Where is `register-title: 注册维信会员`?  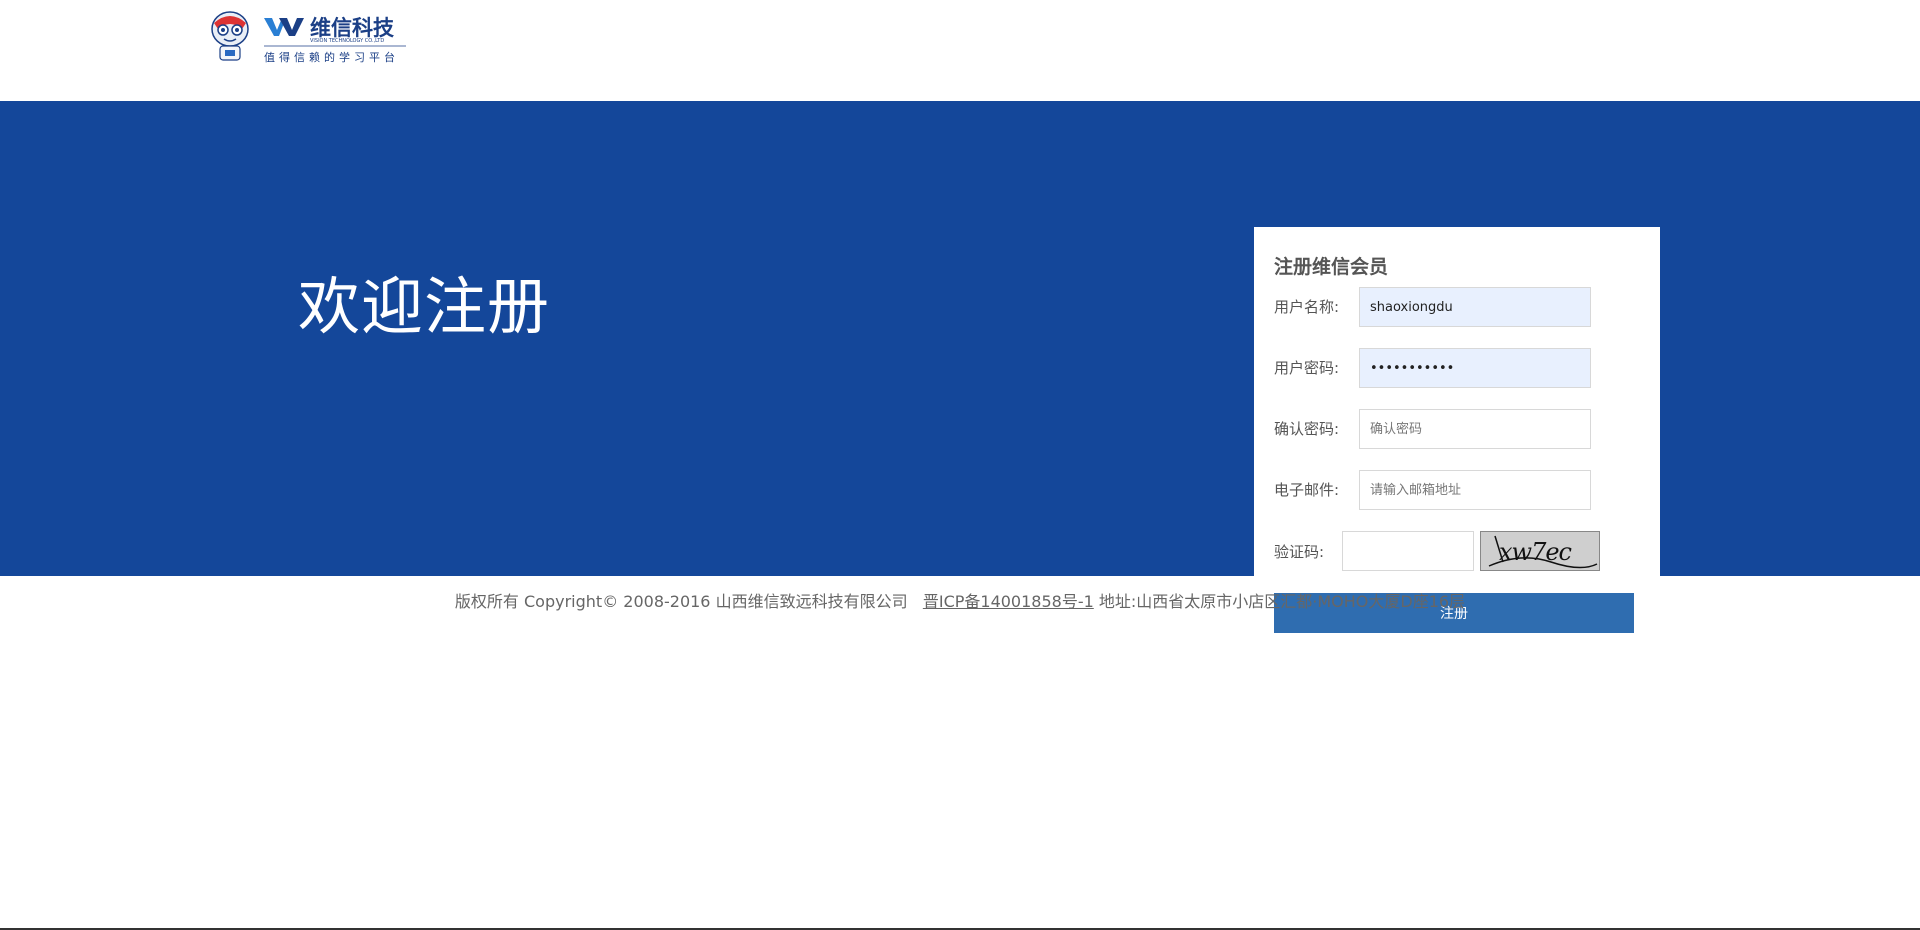 register-title: 注册维信会员 is located at coordinates (1331, 267).